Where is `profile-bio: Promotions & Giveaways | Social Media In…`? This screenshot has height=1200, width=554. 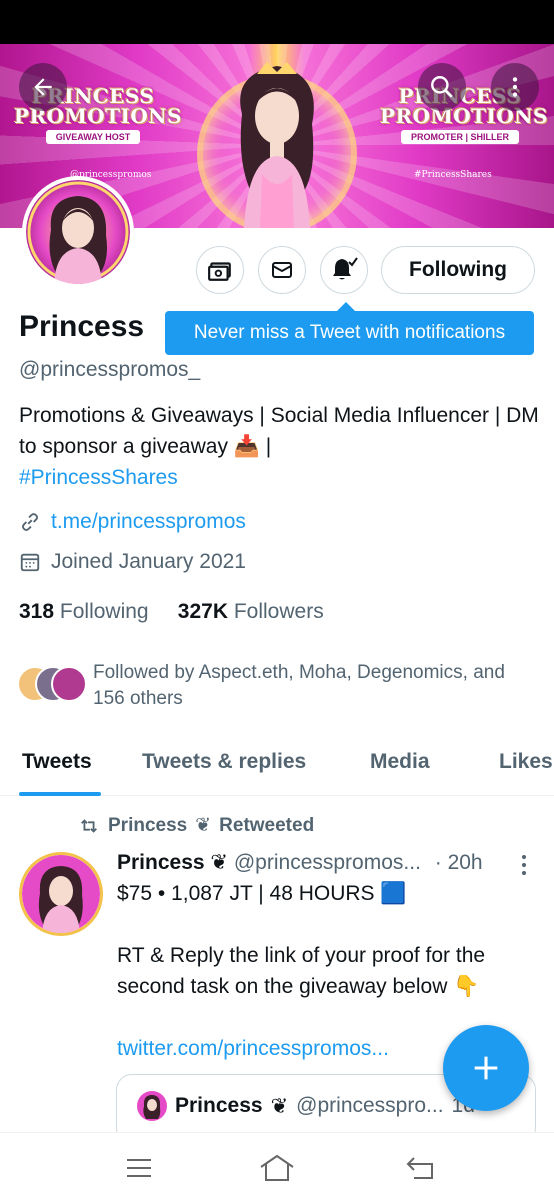
profile-bio: Promotions & Giveaways | Social Media In… is located at coordinates (279, 446).